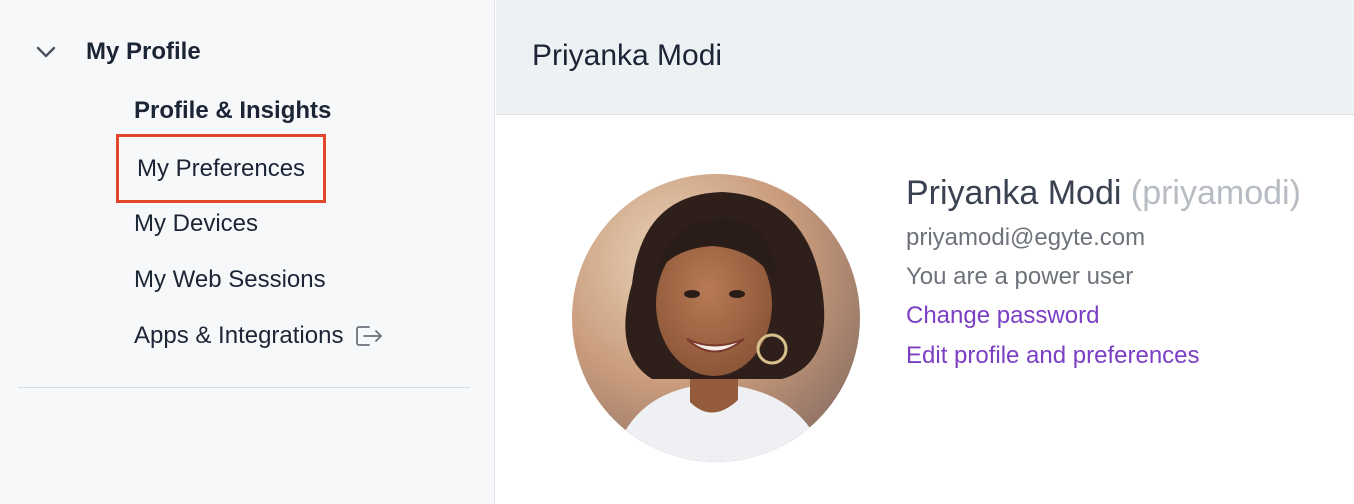 The height and width of the screenshot is (504, 1354). I want to click on section-title: My Profile, so click(143, 51).